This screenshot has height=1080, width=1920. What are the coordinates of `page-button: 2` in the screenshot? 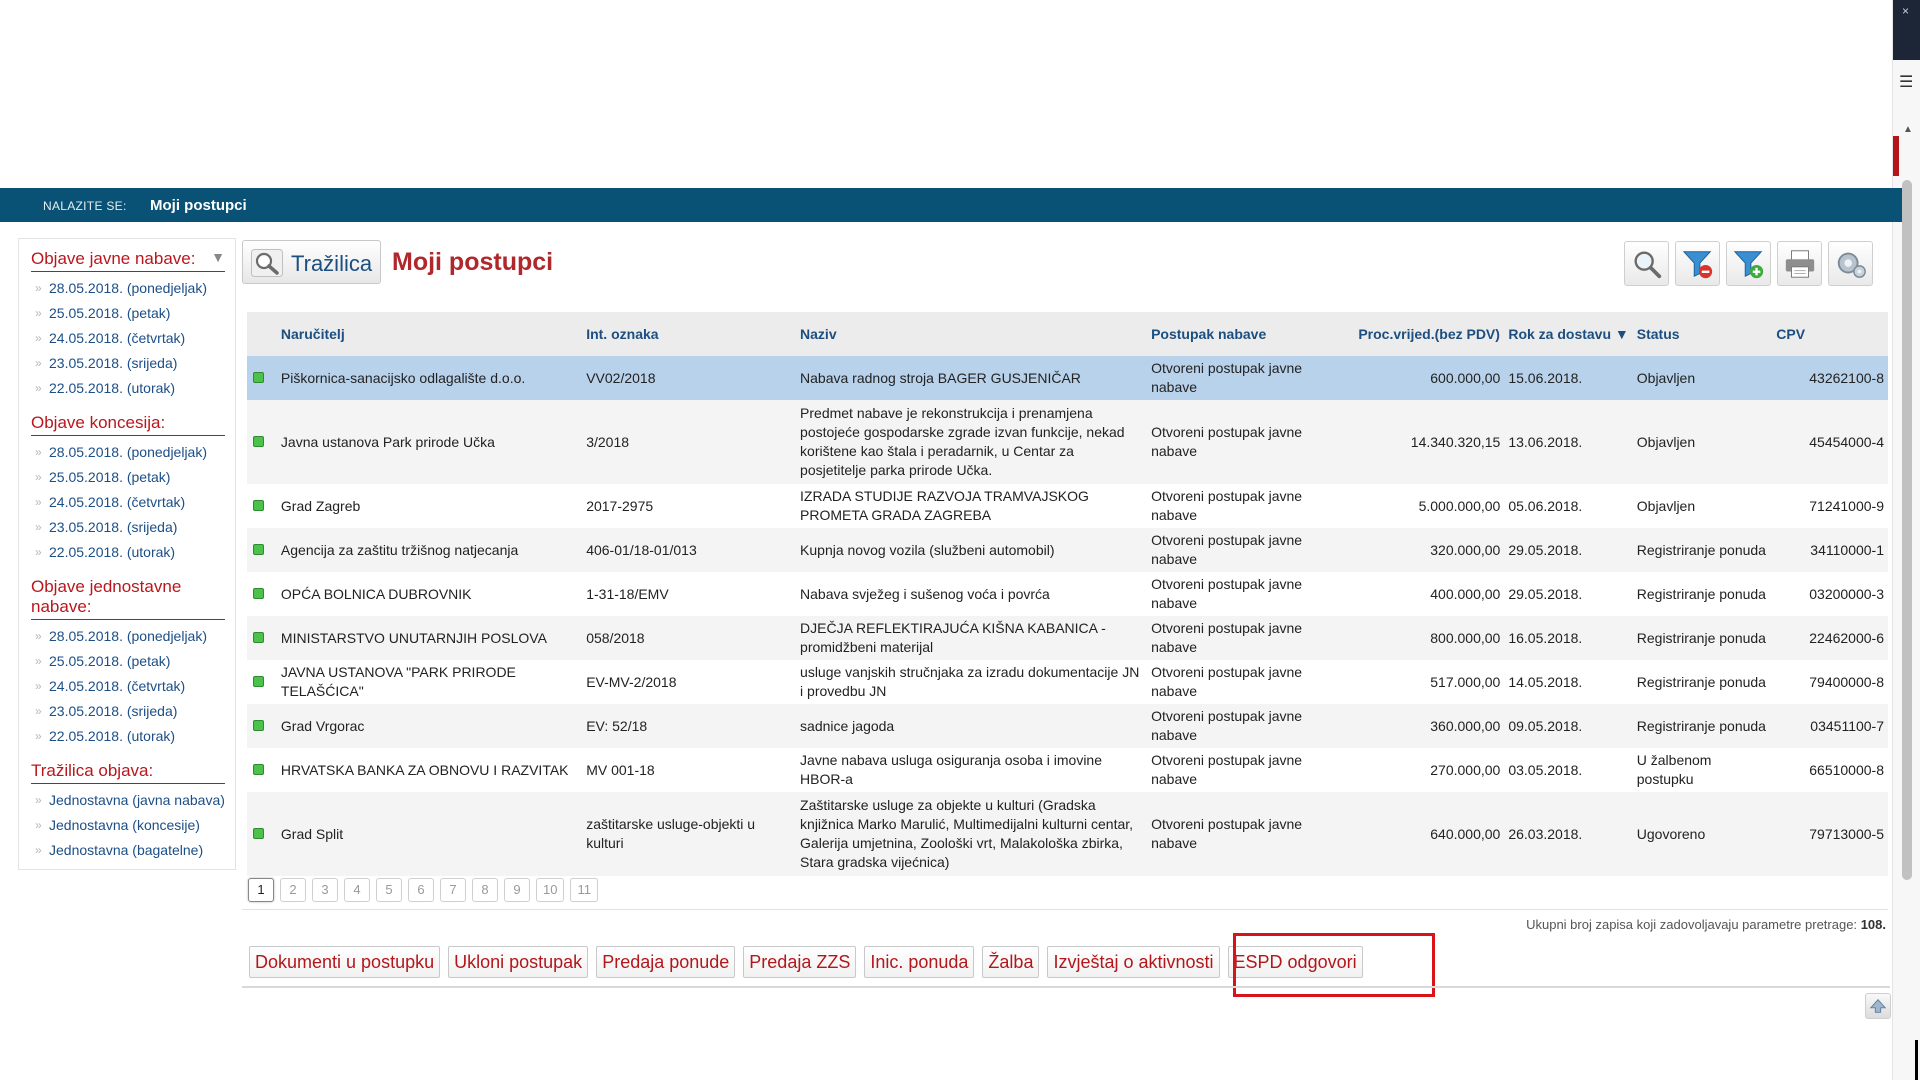 It's located at (293, 890).